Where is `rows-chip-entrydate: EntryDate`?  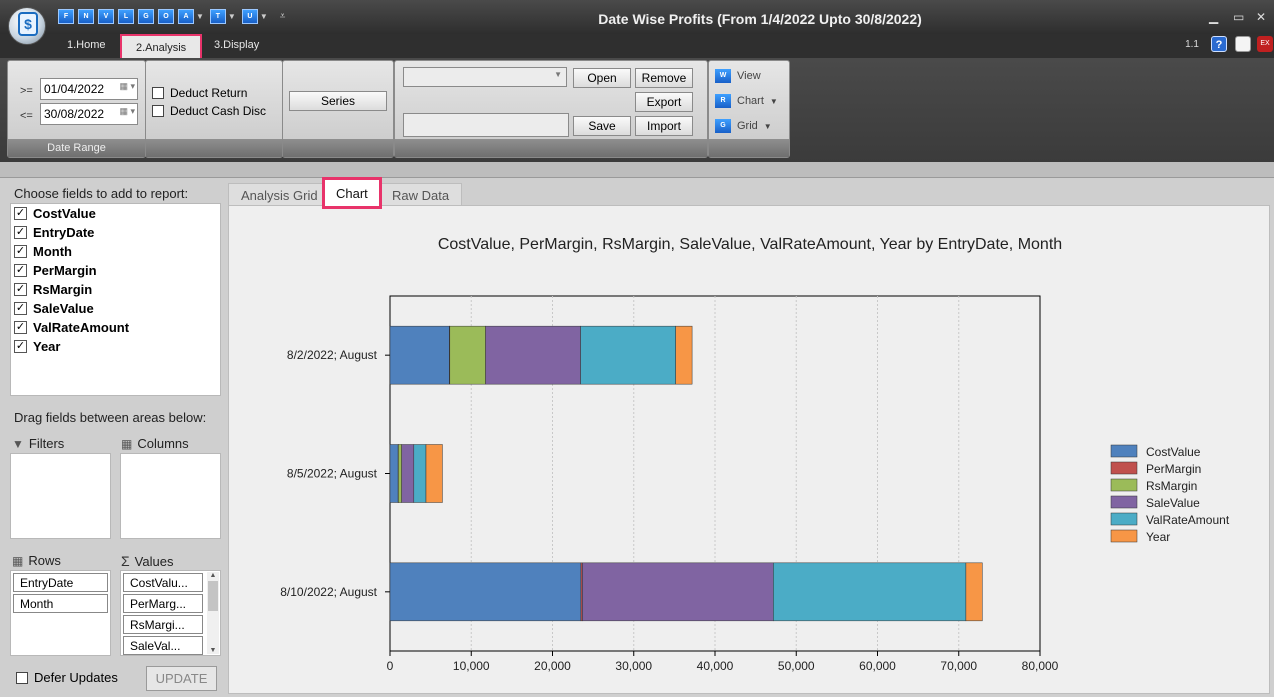 rows-chip-entrydate: EntryDate is located at coordinates (60, 582).